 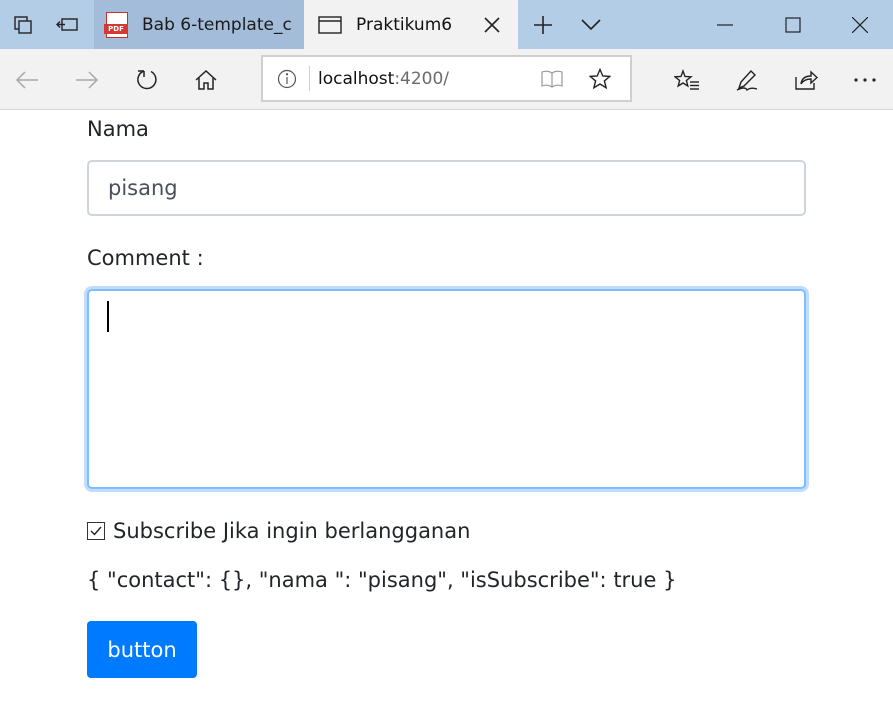 What do you see at coordinates (87, 79) in the screenshot?
I see `forward-icon` at bounding box center [87, 79].